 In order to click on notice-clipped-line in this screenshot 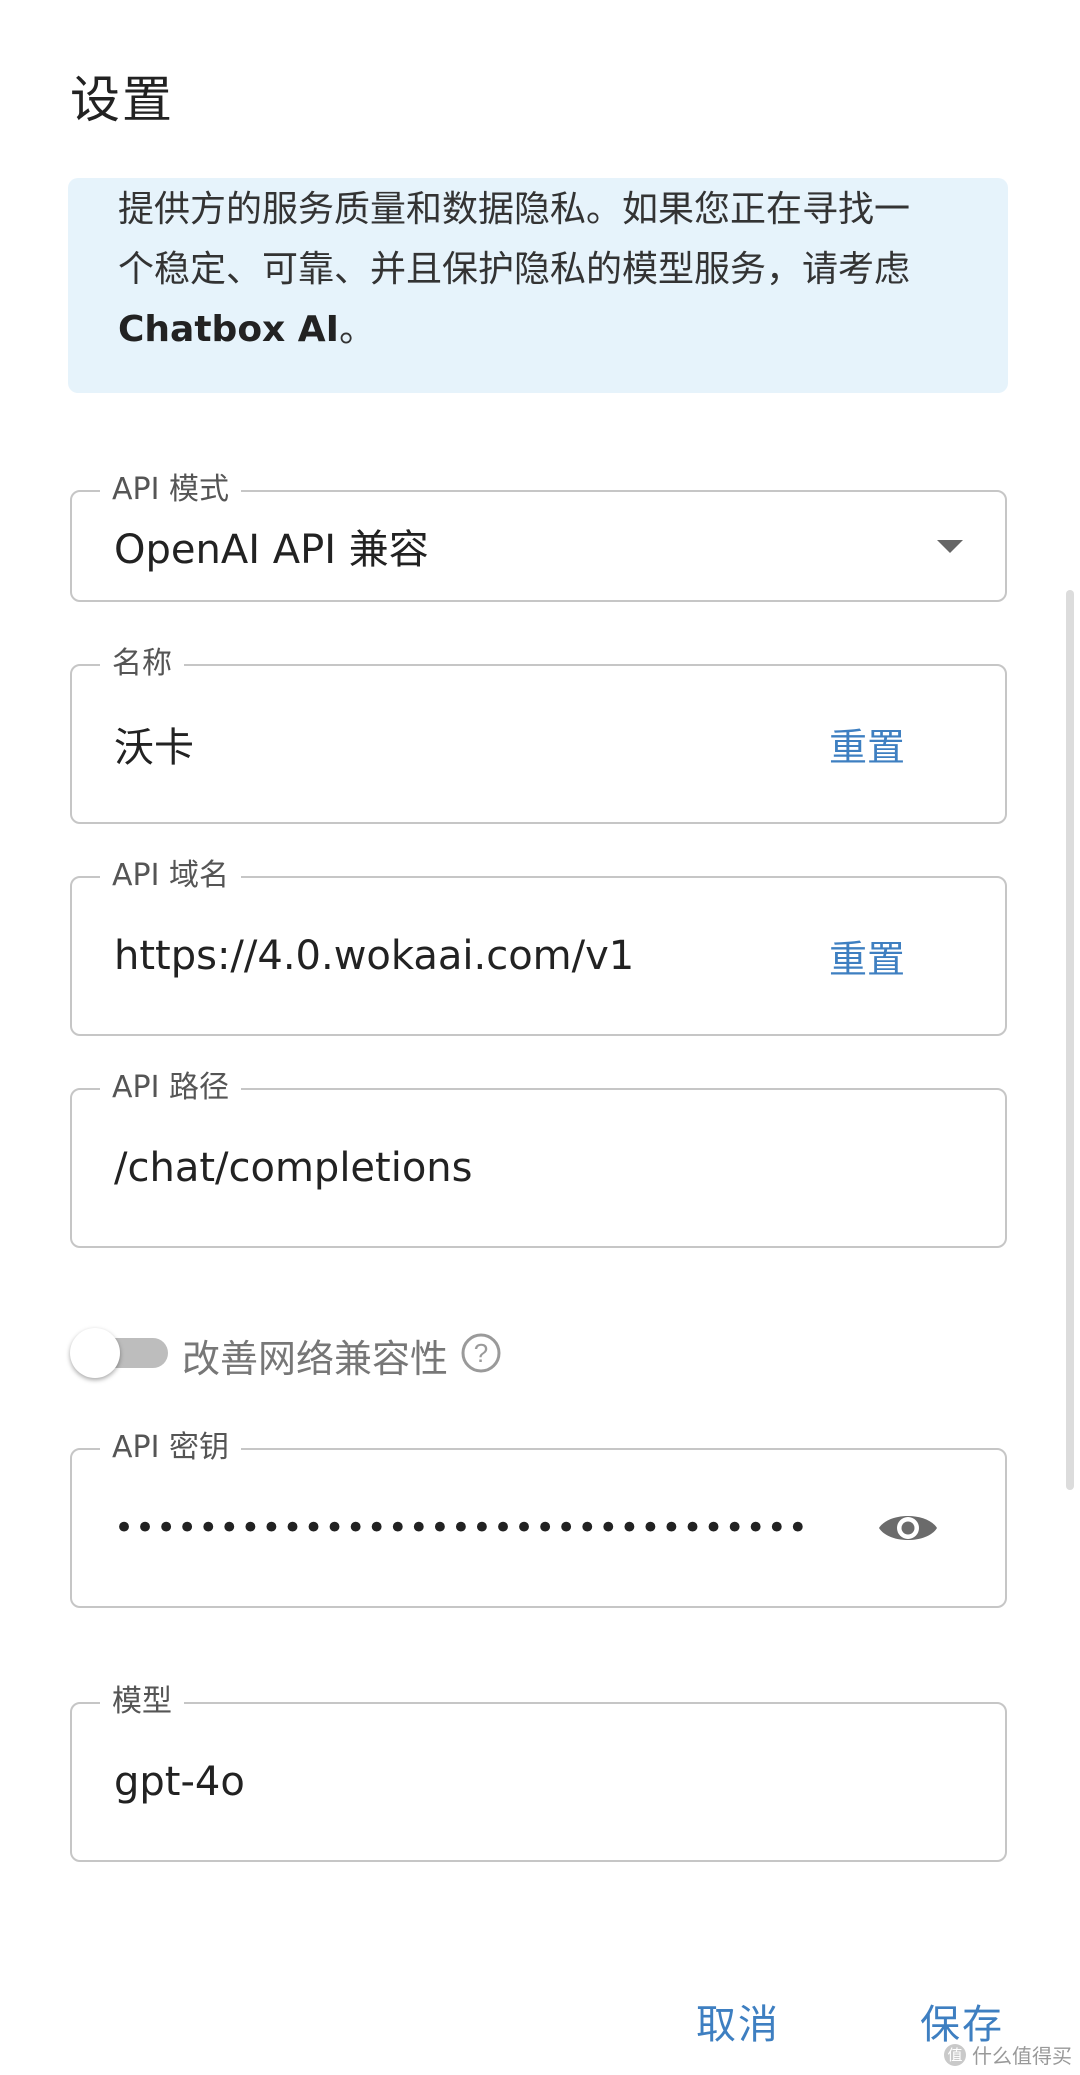, I will do `click(558, 179)`.